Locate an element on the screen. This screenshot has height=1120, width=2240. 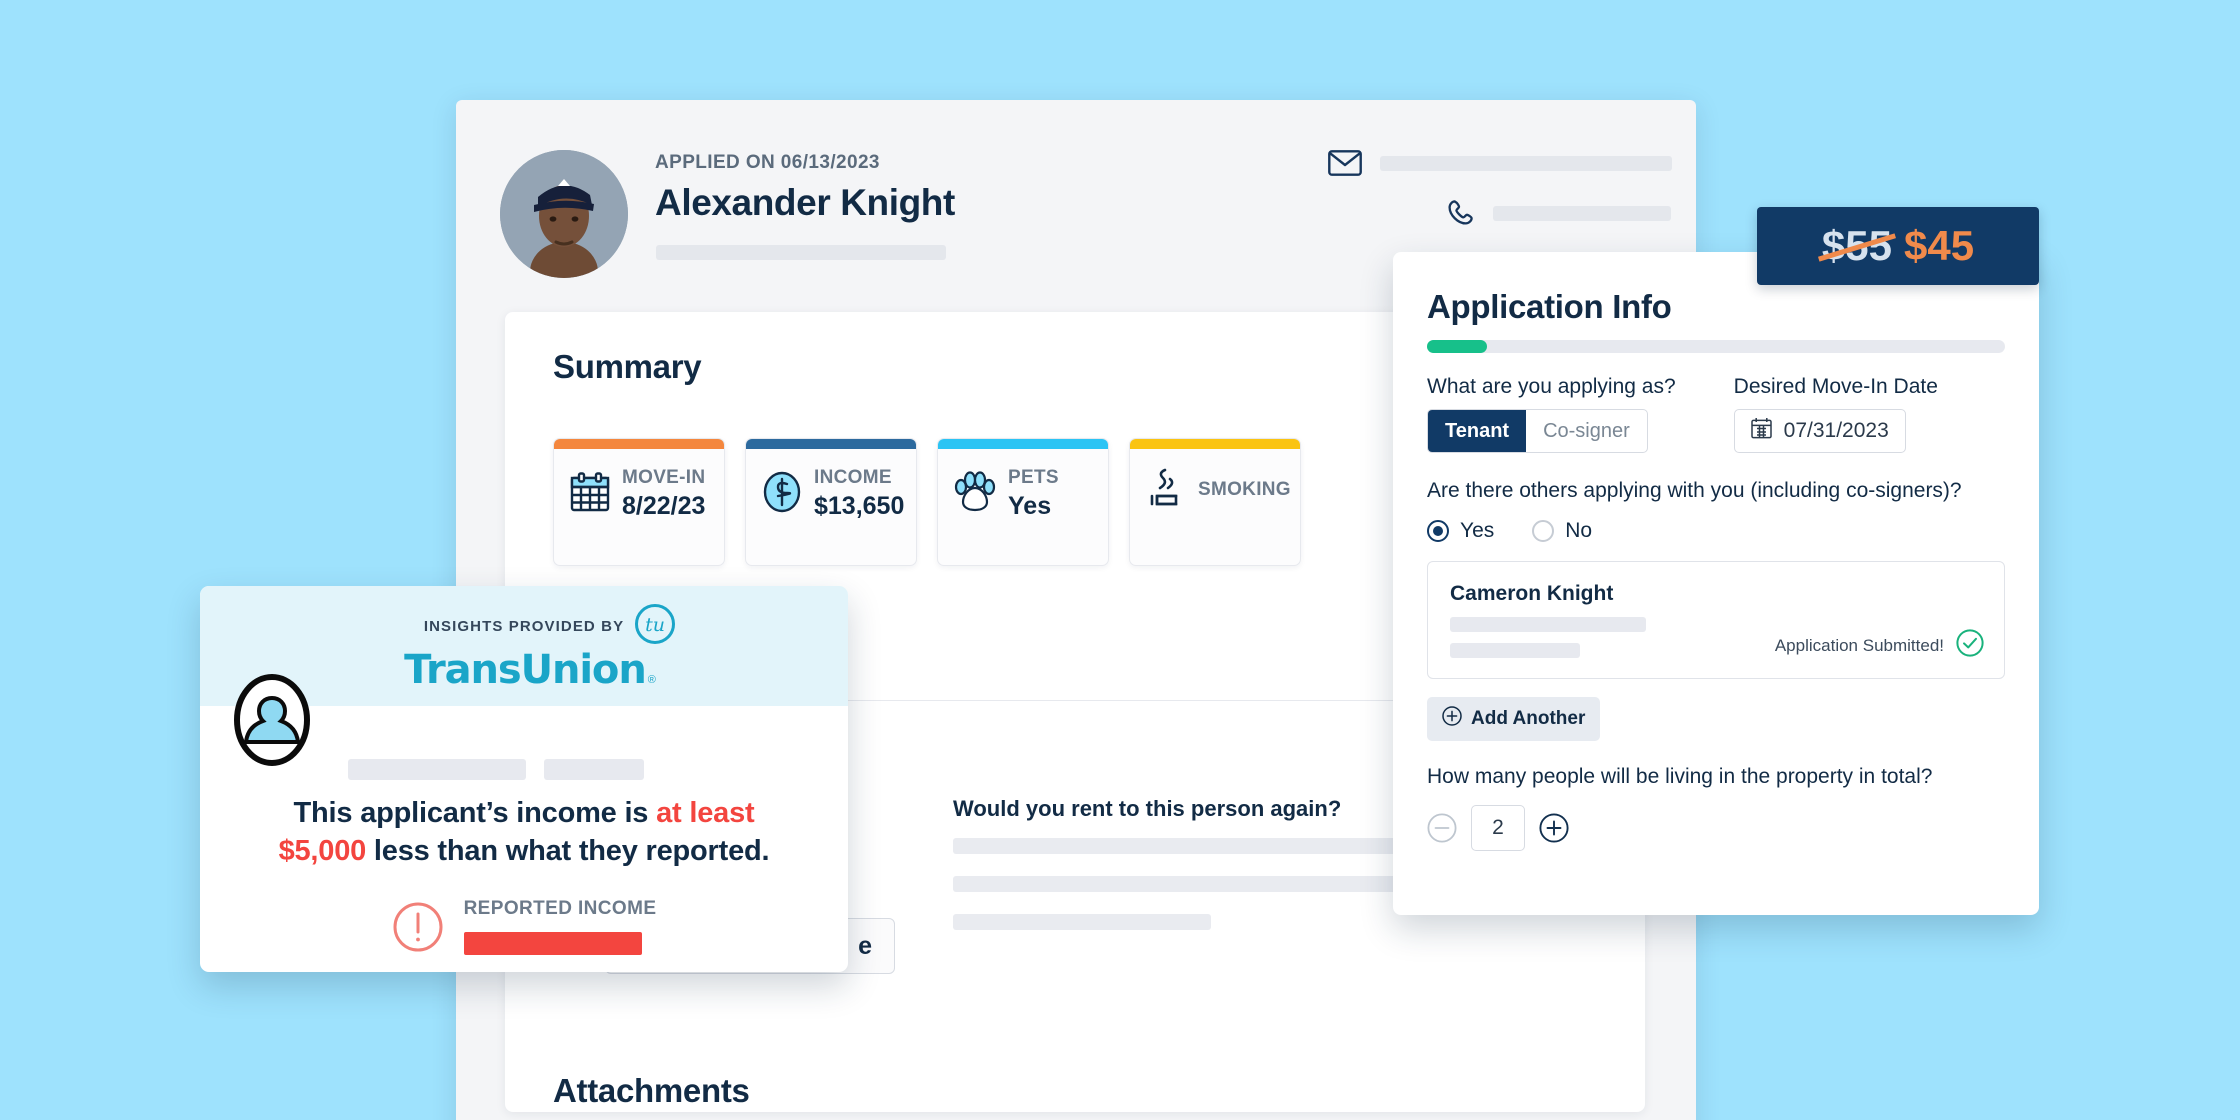
dollar-coin-icon is located at coordinates (782, 494).